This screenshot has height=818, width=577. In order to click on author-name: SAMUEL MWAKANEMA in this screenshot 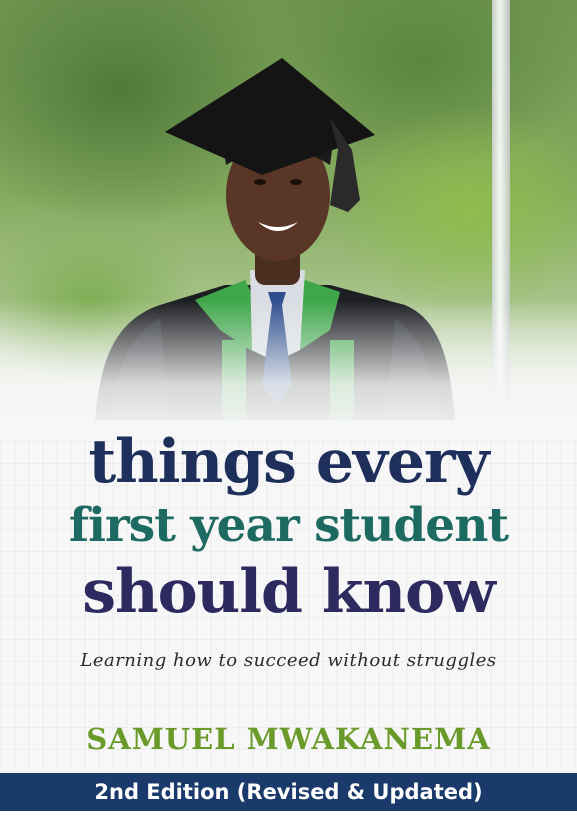, I will do `click(288, 739)`.